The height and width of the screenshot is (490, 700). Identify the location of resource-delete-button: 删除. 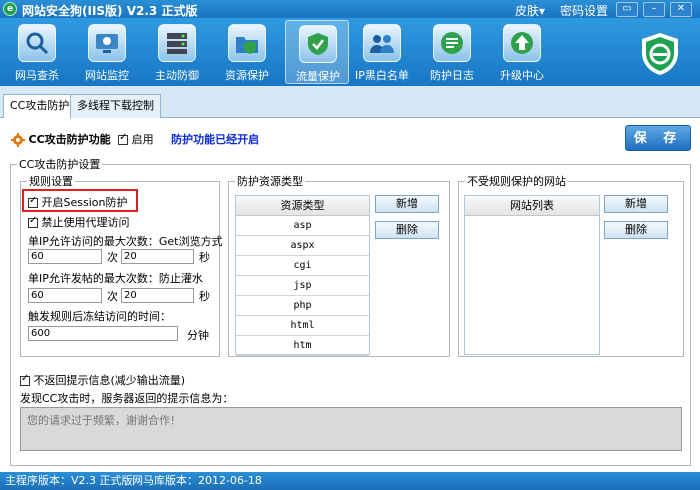
(407, 230).